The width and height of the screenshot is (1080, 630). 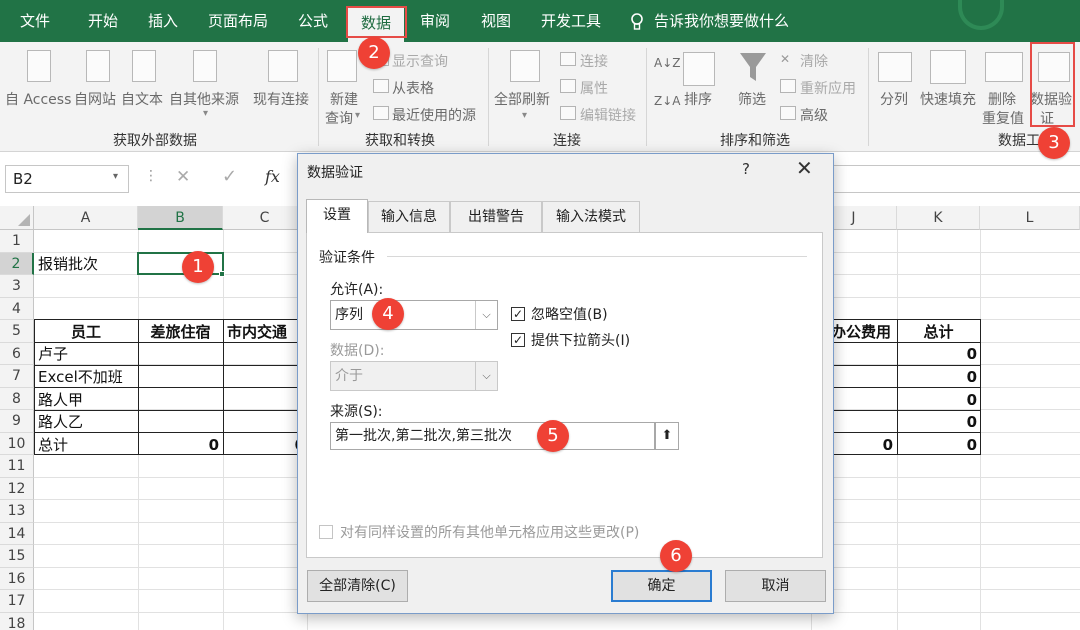 I want to click on highlight-data-validation, so click(x=1052, y=84).